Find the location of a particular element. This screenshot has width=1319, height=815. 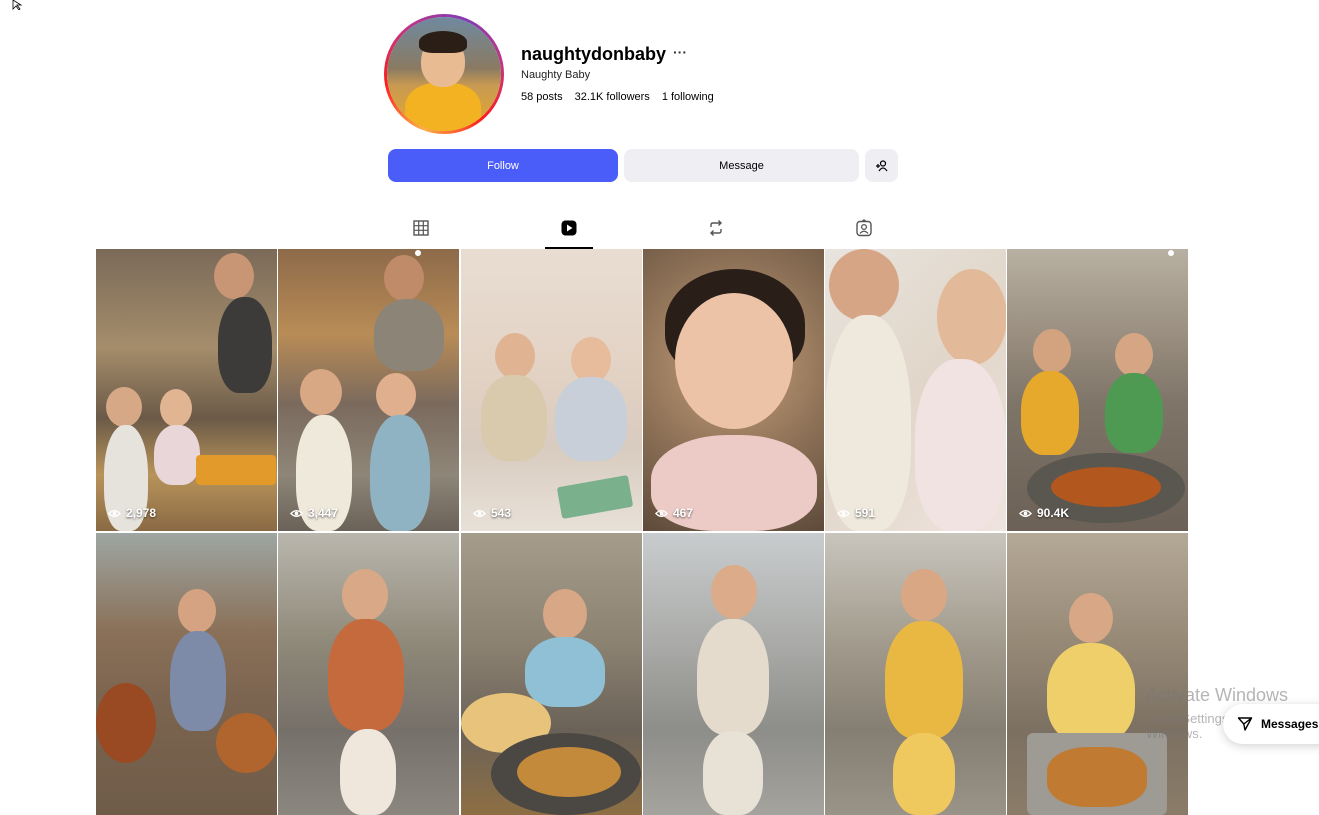

avatar is located at coordinates (444, 74).